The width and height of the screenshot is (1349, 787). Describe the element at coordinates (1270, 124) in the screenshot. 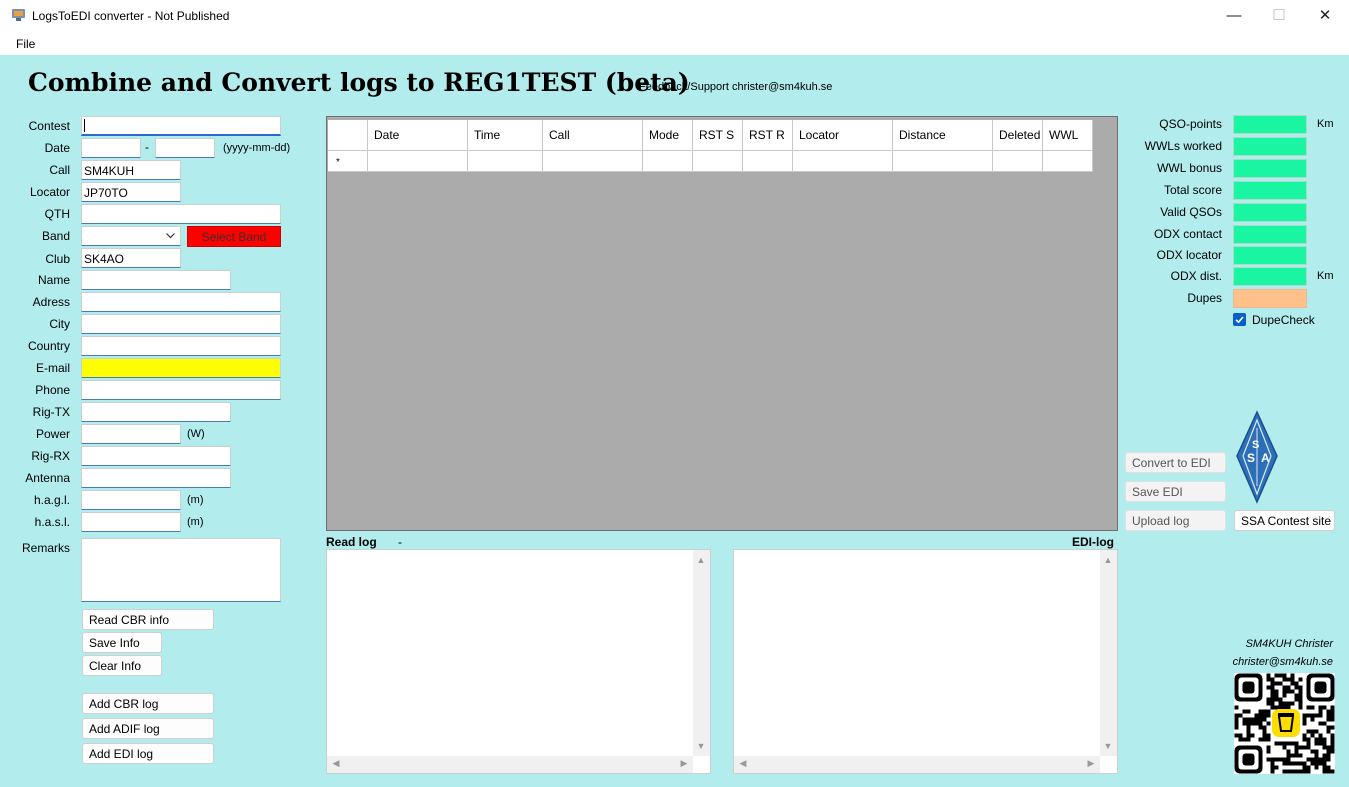

I see `qso-points-field` at that location.